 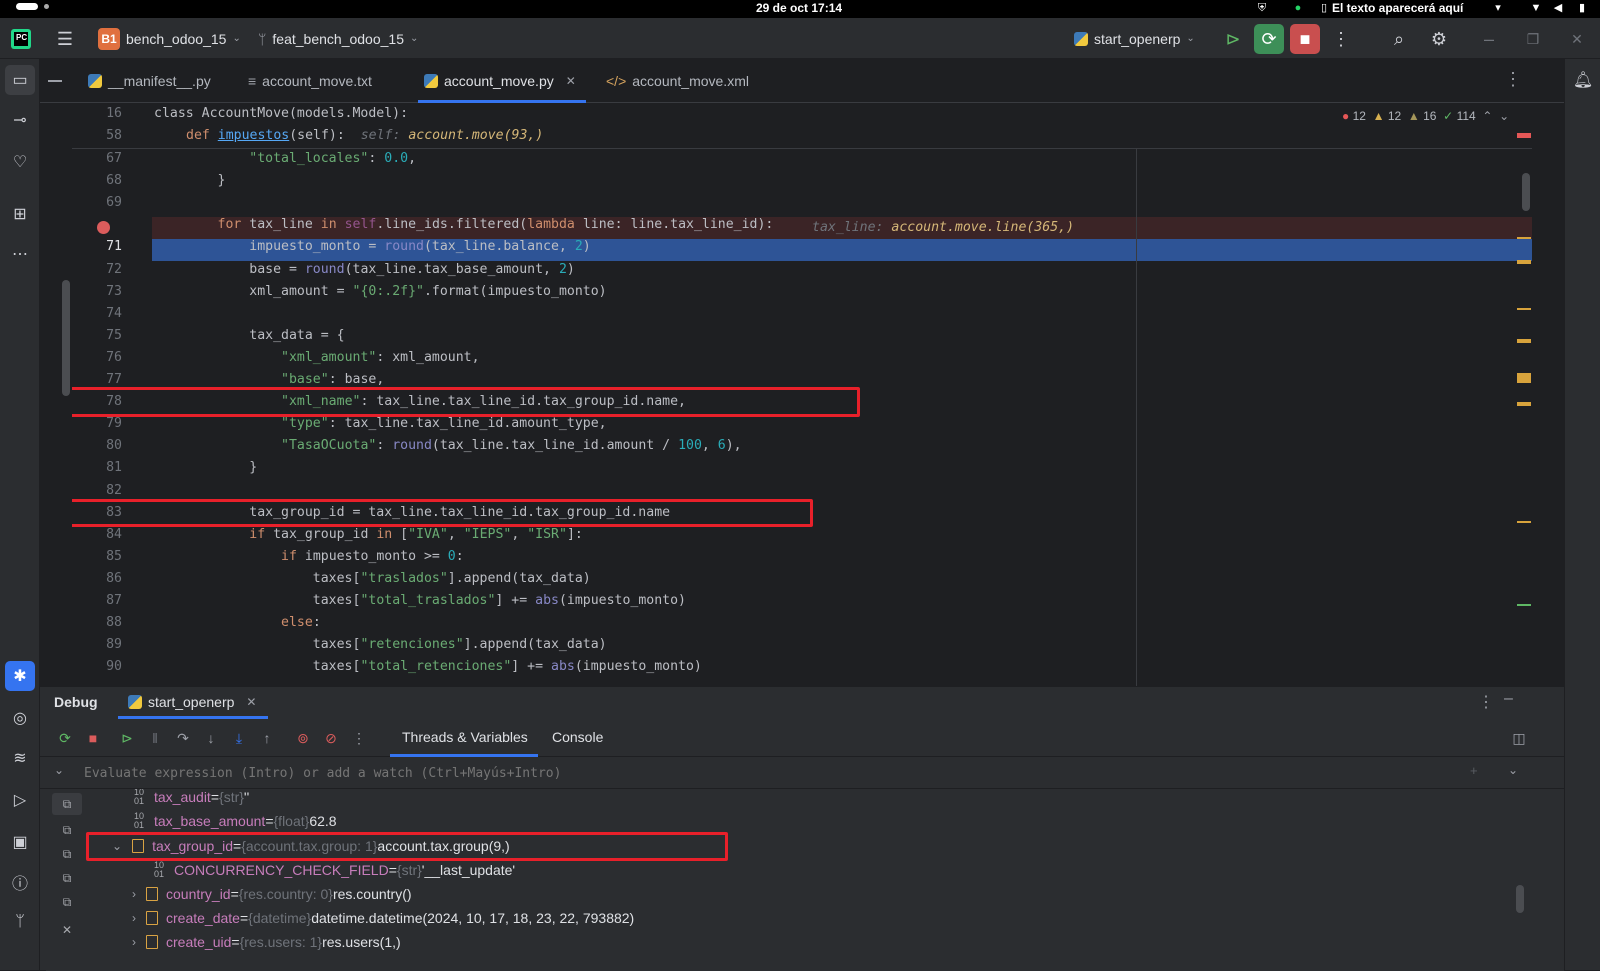 What do you see at coordinates (1520, 899) in the screenshot?
I see `variables-scrollbar-thumb` at bounding box center [1520, 899].